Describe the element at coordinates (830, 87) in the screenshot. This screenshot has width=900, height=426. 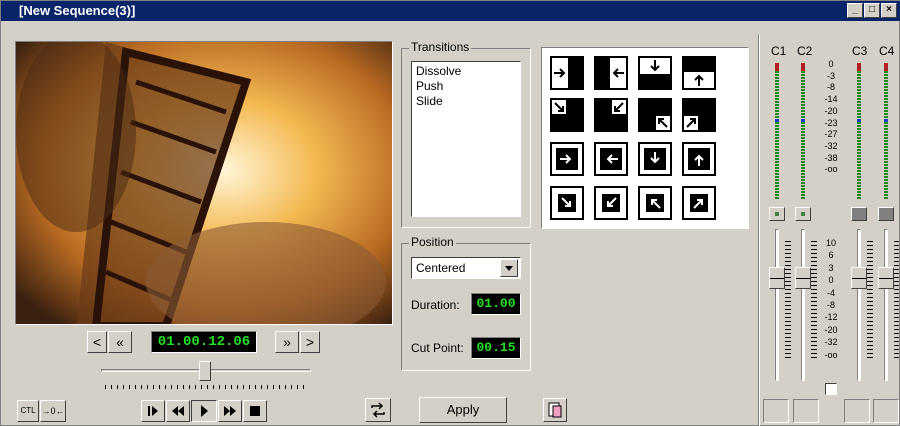
I see `meter-scale-tick: -8` at that location.